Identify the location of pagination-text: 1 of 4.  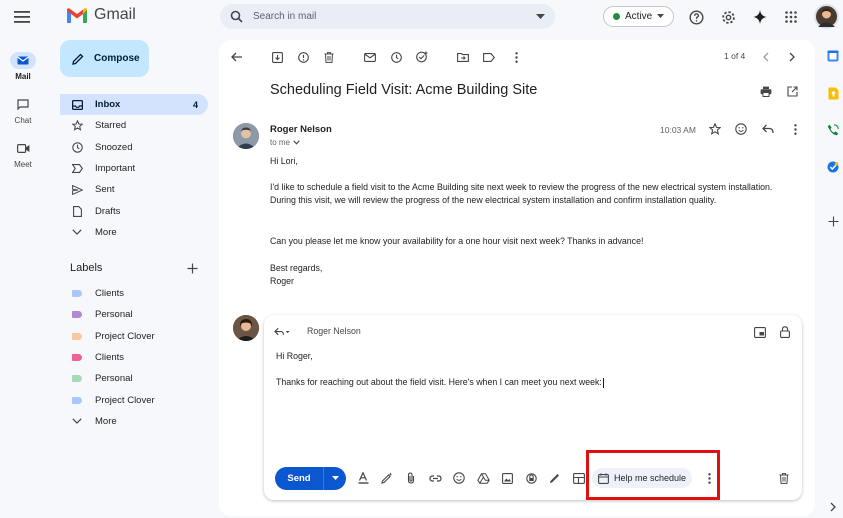
(735, 56).